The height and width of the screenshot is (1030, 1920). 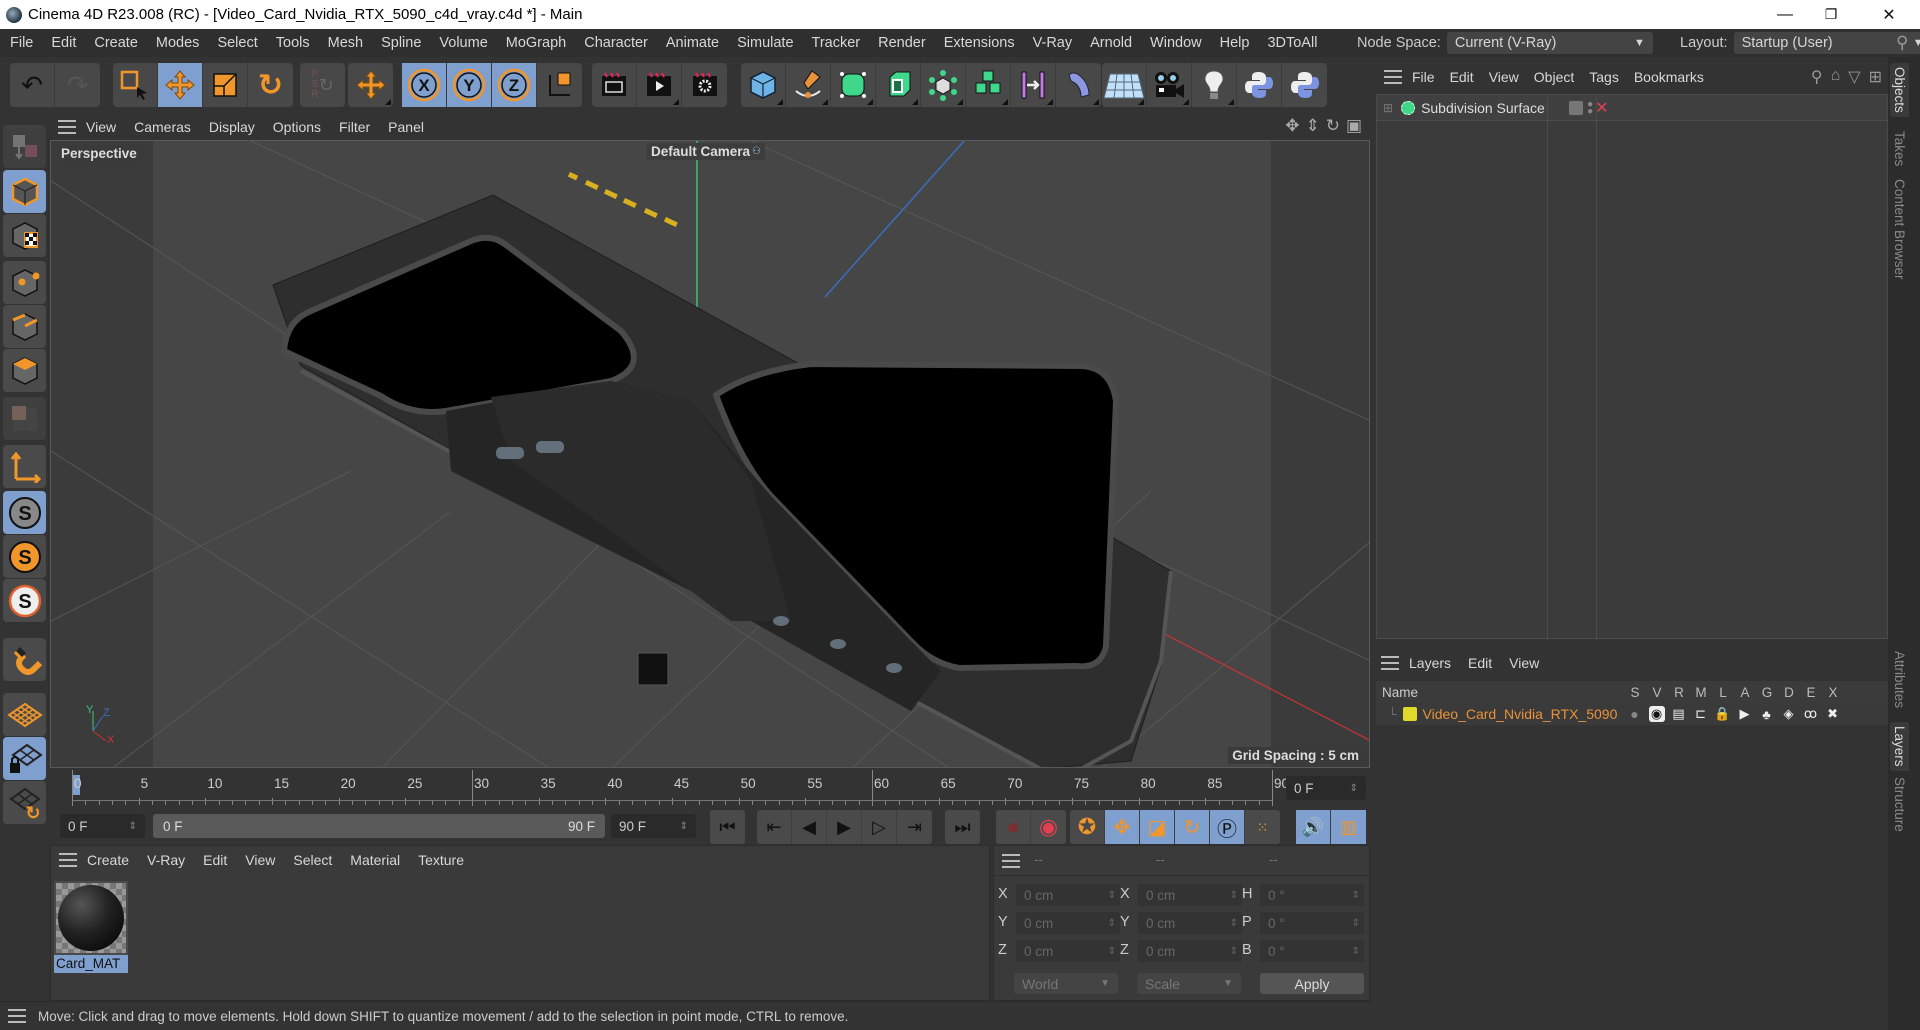 I want to click on start-frame-field: 0 F ⇕, so click(x=102, y=826).